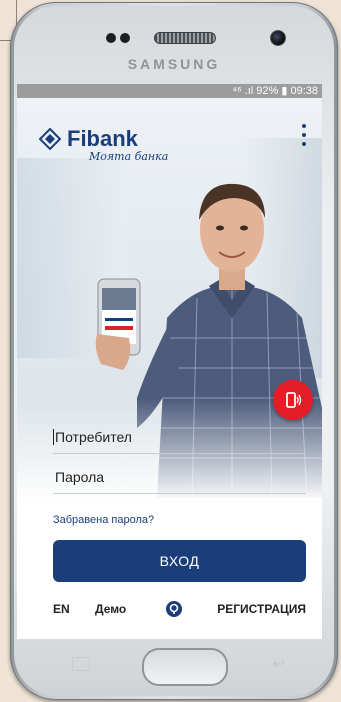  Describe the element at coordinates (278, 664) in the screenshot. I see `back-key-icon: ↩` at that location.